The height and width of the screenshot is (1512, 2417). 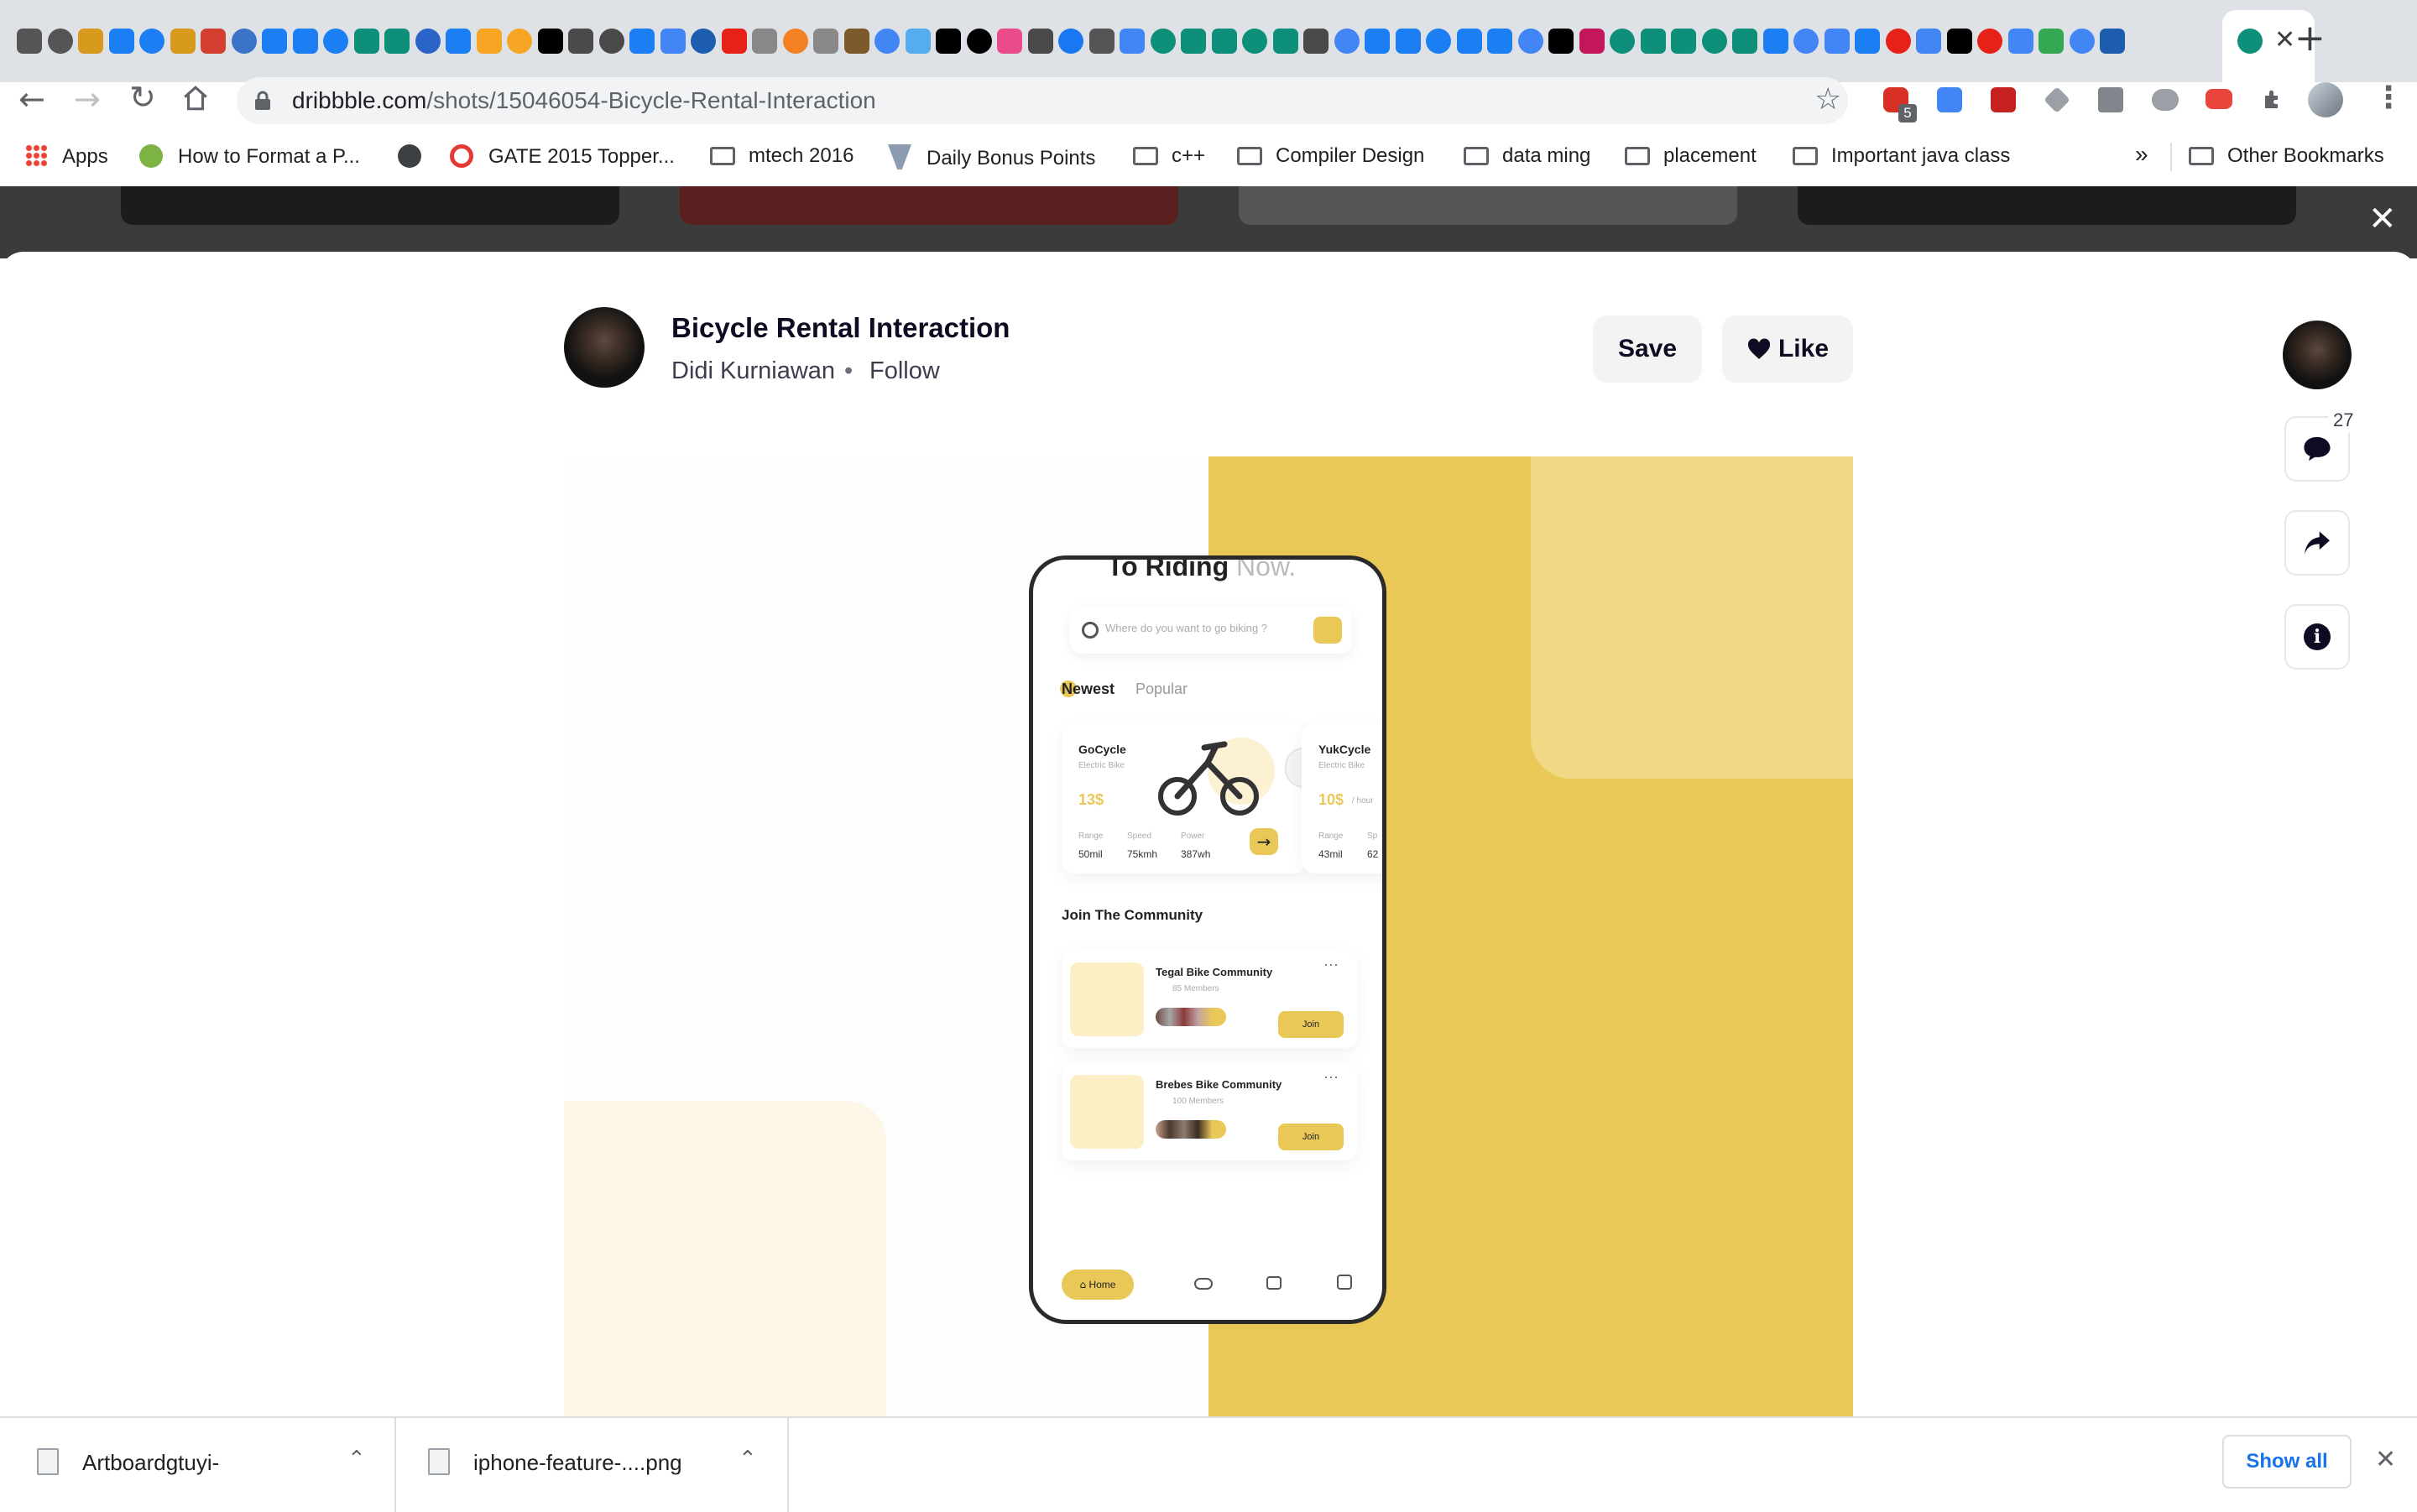 What do you see at coordinates (1827, 99) in the screenshot?
I see `bookmark-star-icon: ☆` at bounding box center [1827, 99].